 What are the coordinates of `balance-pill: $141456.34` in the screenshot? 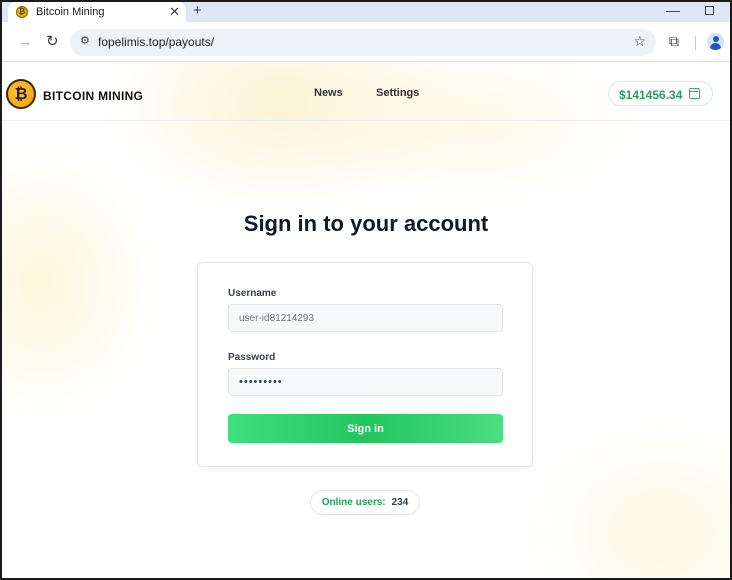 It's located at (660, 93).